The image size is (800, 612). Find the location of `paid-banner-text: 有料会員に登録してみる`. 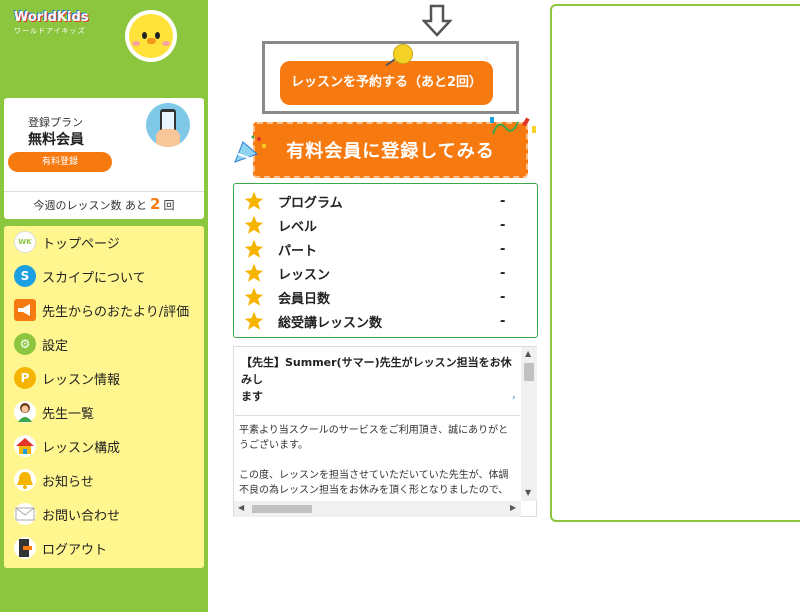

paid-banner-text: 有料会員に登録してみる is located at coordinates (390, 151).